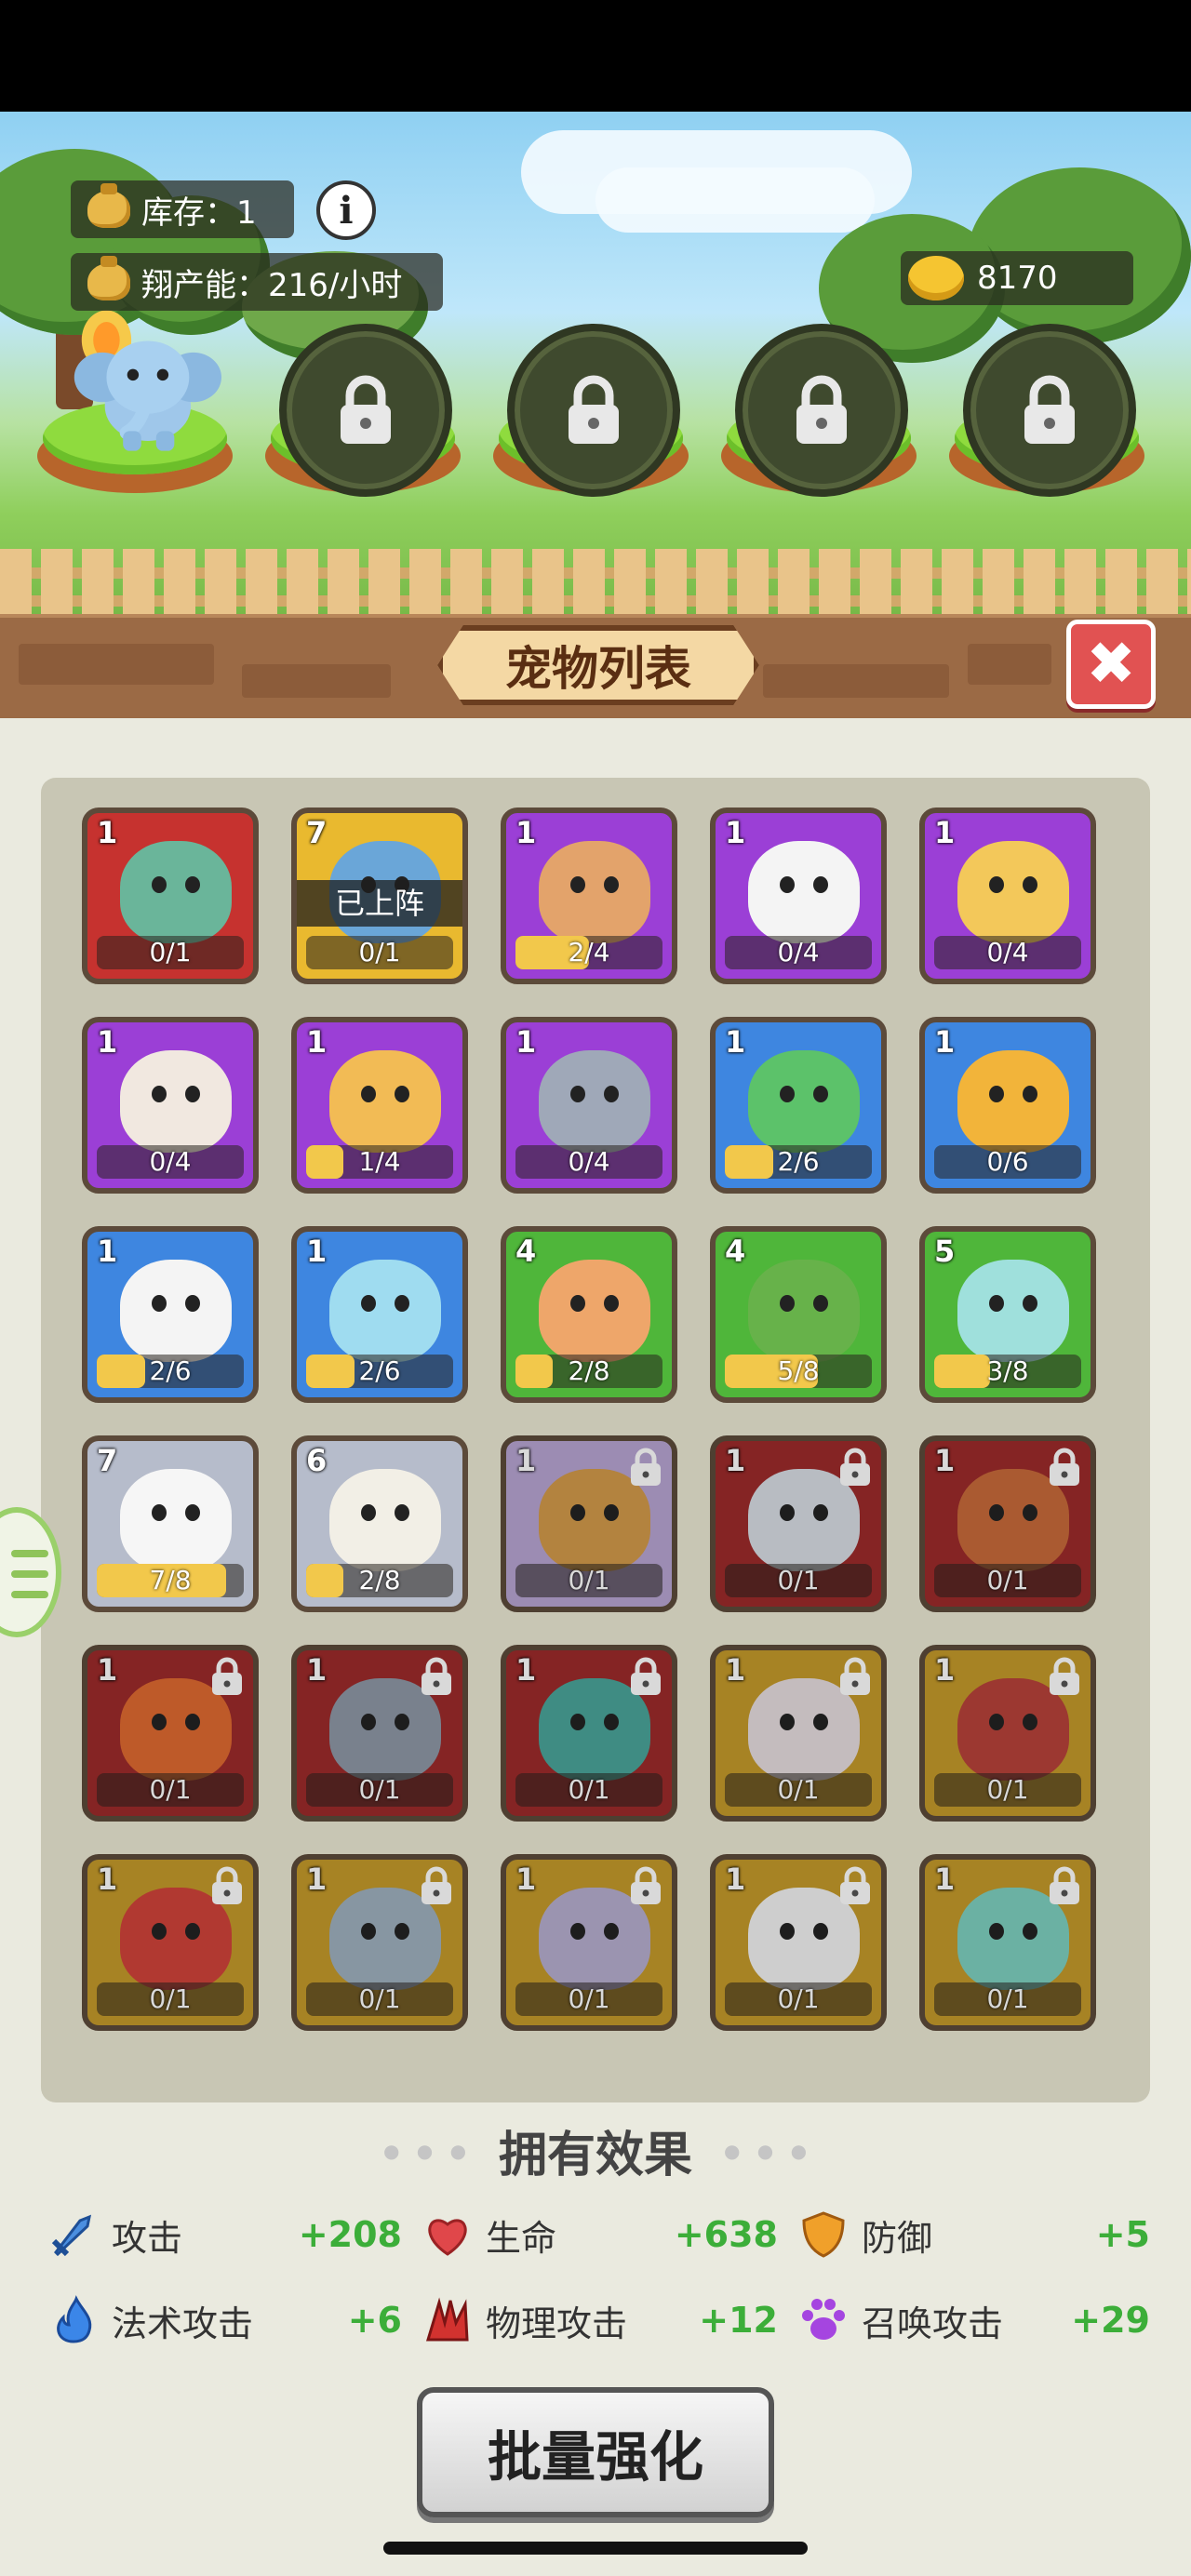  I want to click on progress-bar: 2/6, so click(798, 1162).